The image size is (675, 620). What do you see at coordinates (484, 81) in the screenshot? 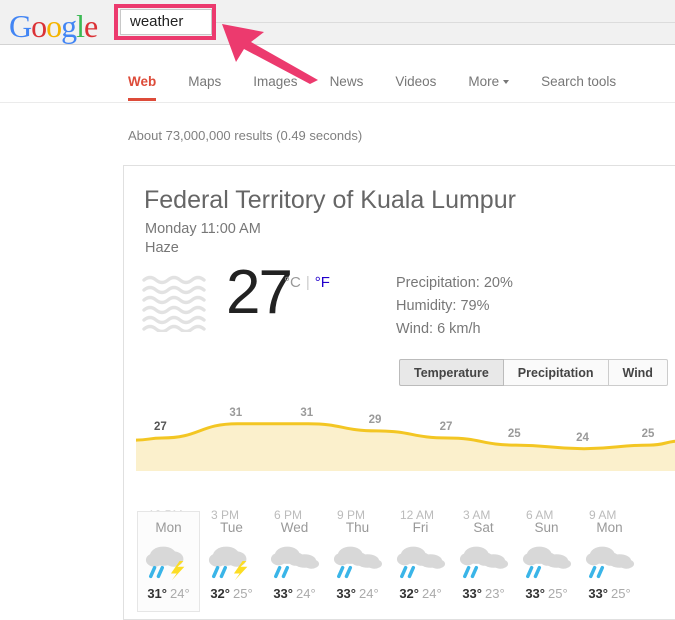
I see `tab-more-label: More` at bounding box center [484, 81].